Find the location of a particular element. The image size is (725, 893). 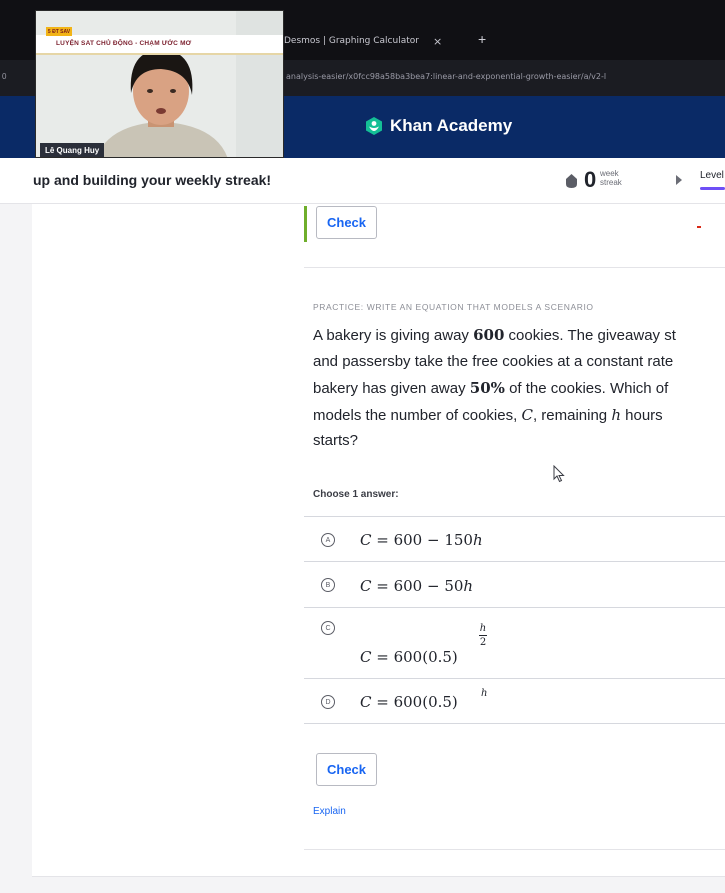

previous-answer-accent is located at coordinates (305, 224).